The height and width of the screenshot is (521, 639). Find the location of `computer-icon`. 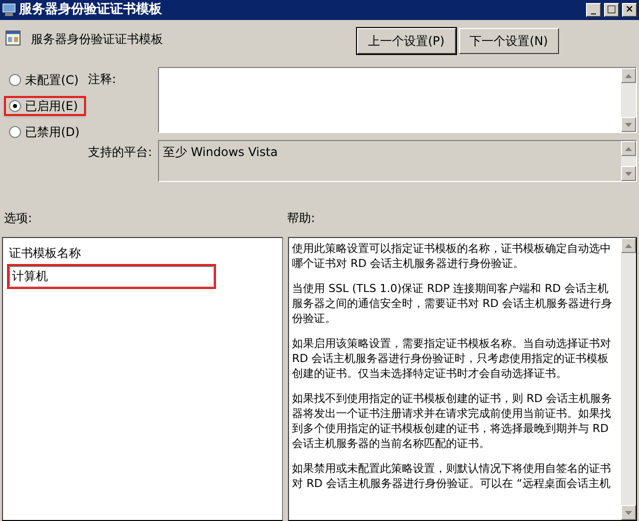

computer-icon is located at coordinates (9, 10).